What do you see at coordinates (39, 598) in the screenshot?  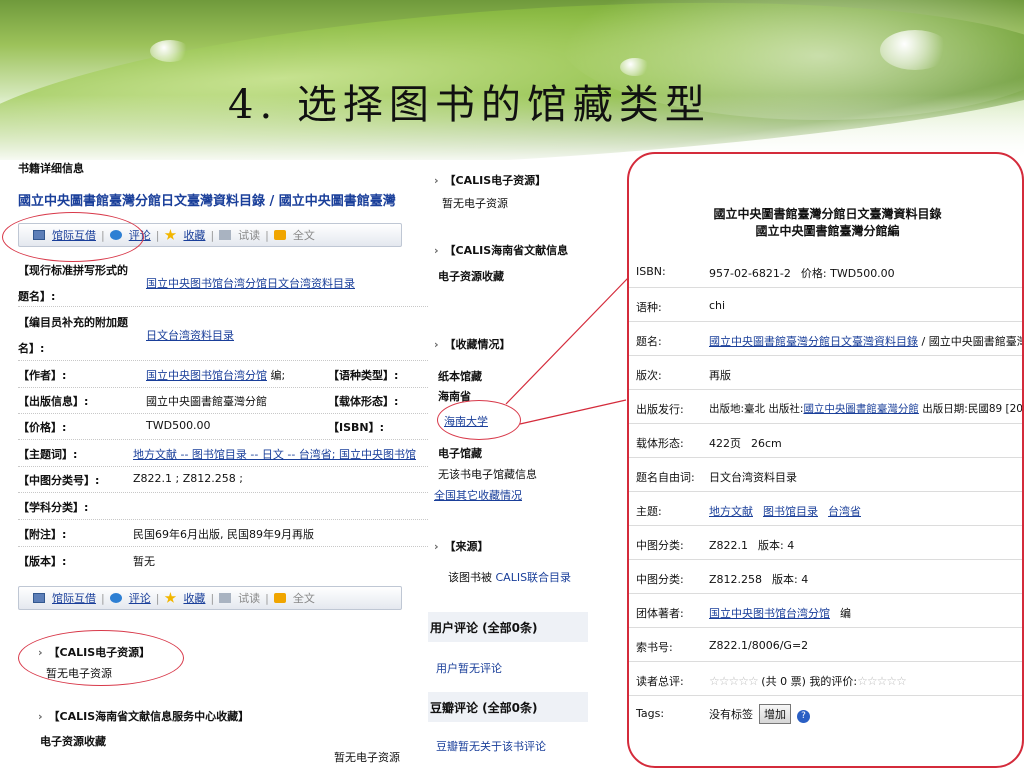 I see `library-icon` at bounding box center [39, 598].